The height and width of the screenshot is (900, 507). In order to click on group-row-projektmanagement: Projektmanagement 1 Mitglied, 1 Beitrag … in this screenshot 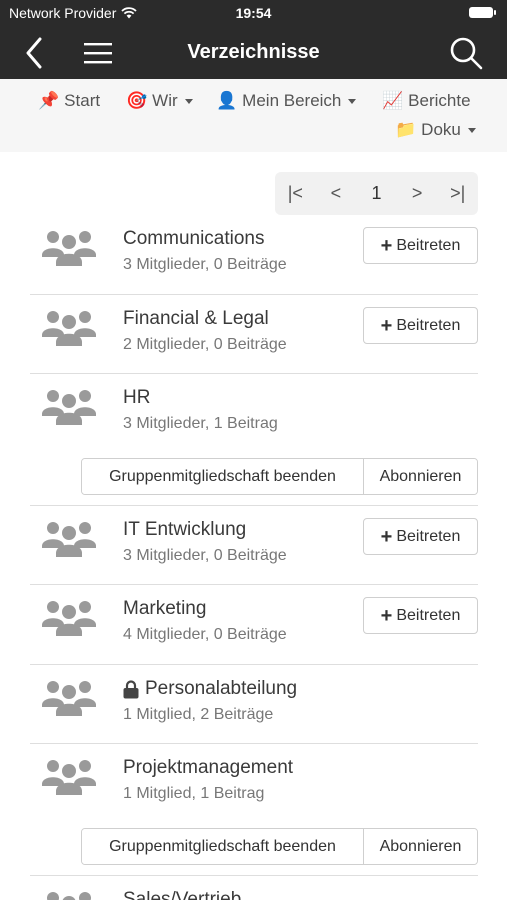, I will do `click(254, 810)`.